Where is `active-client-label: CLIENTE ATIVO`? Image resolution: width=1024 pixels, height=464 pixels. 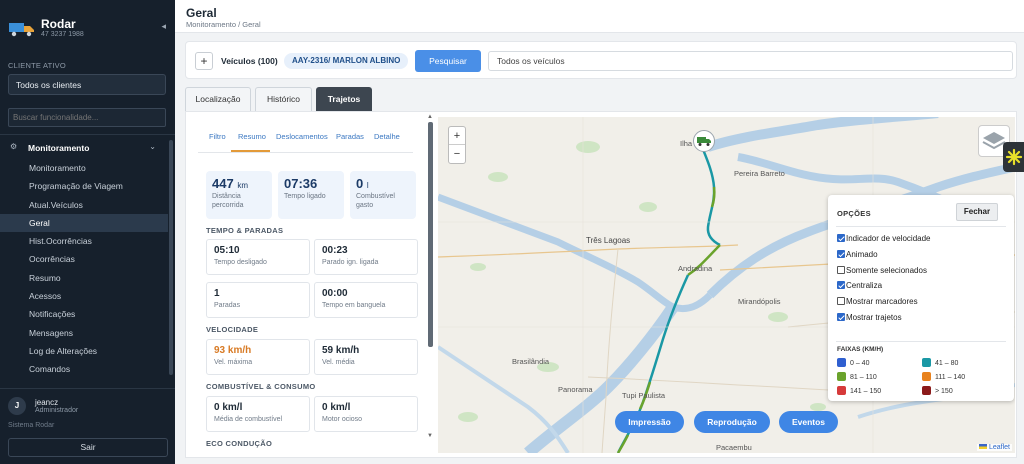 active-client-label: CLIENTE ATIVO is located at coordinates (37, 65).